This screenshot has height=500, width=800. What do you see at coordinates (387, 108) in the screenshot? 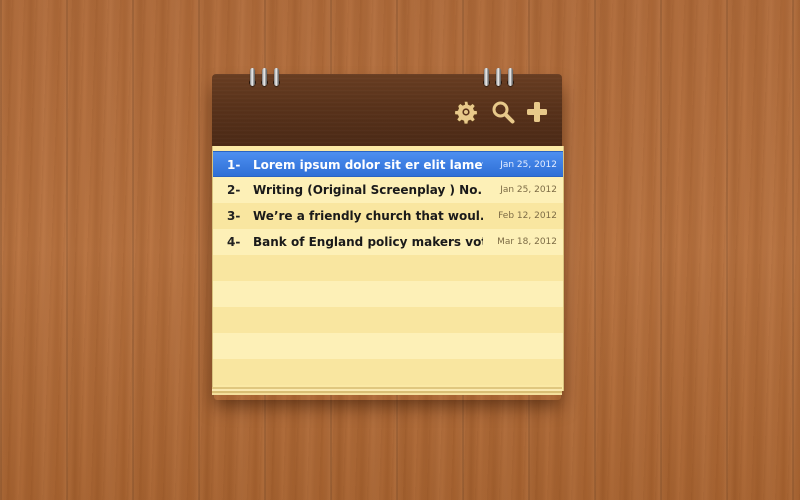
I see `notepad-header` at bounding box center [387, 108].